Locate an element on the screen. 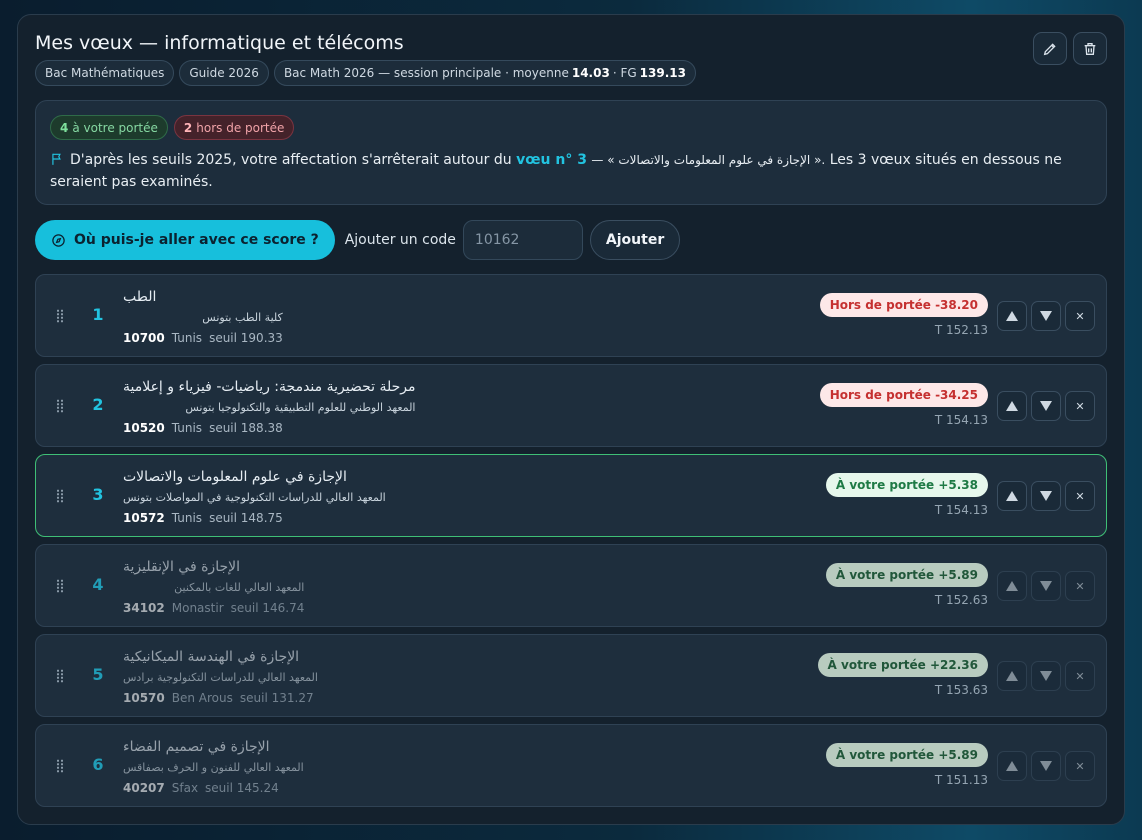  pencil-icon is located at coordinates (1049, 48).